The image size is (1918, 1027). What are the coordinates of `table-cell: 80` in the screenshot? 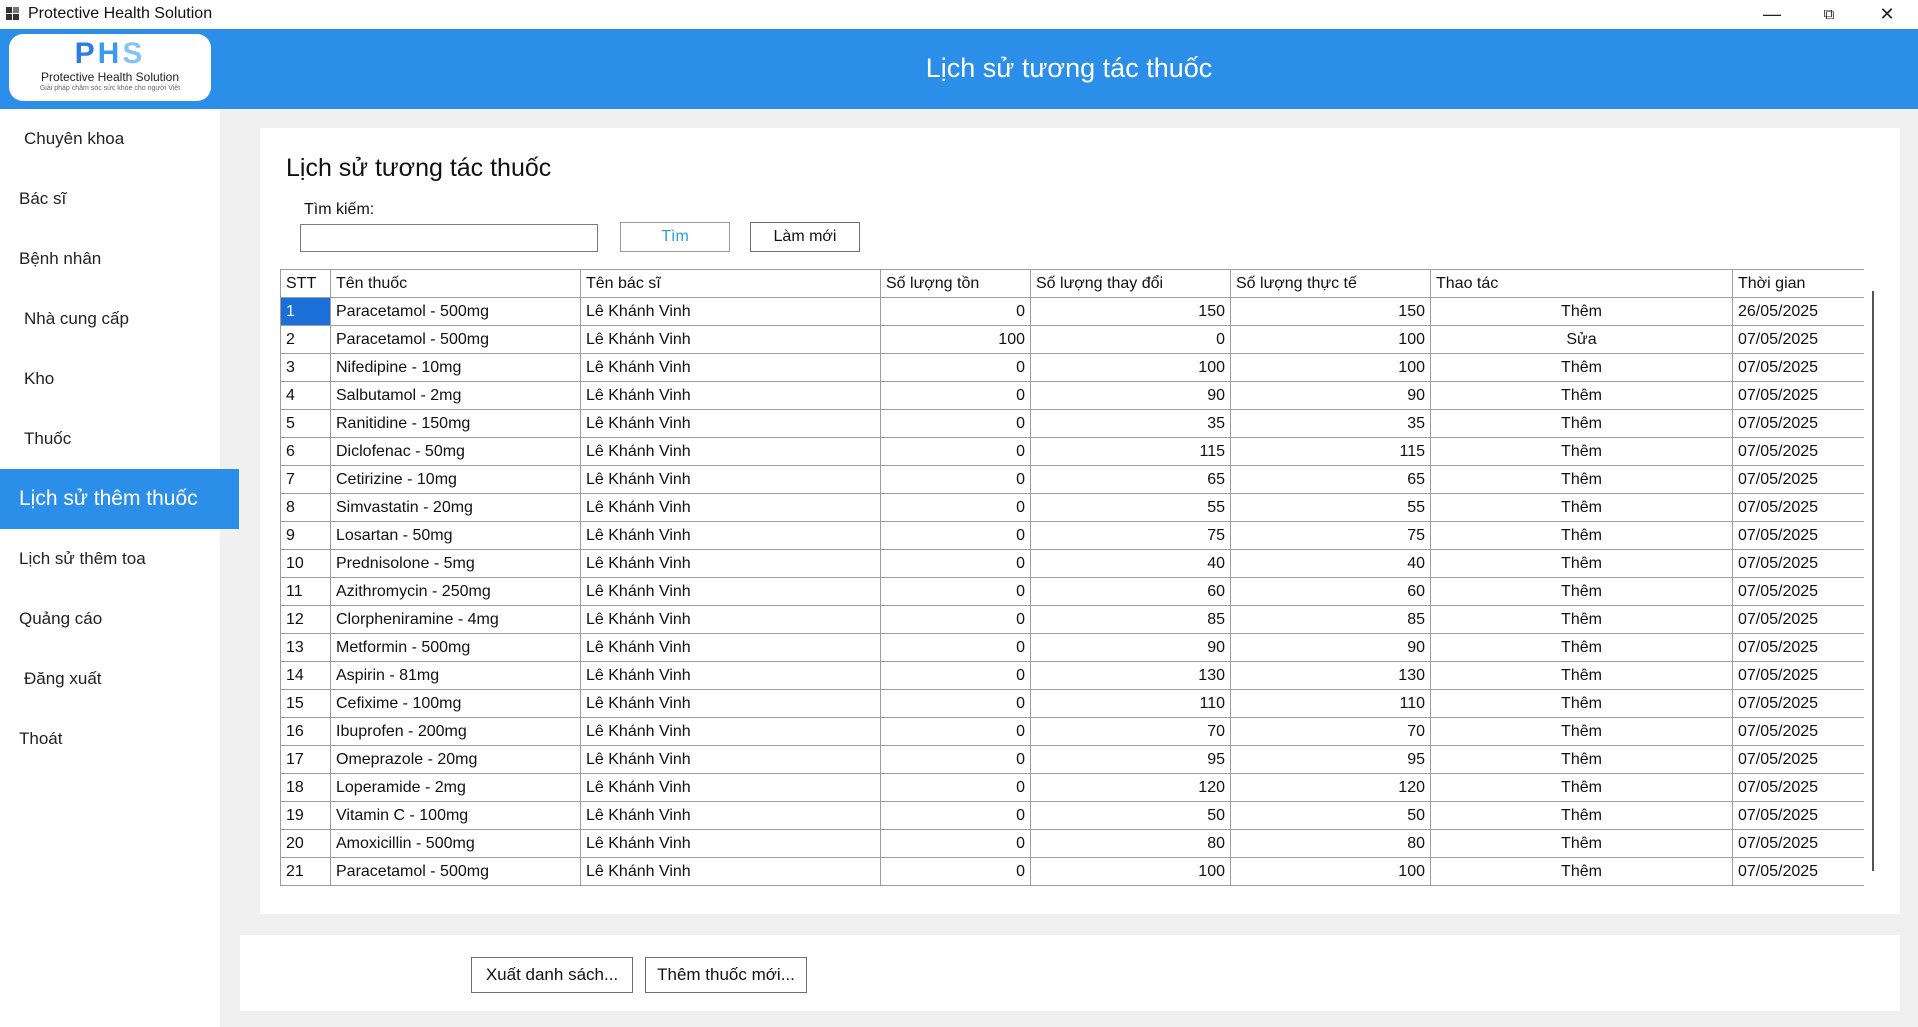 It's located at (1130, 843).